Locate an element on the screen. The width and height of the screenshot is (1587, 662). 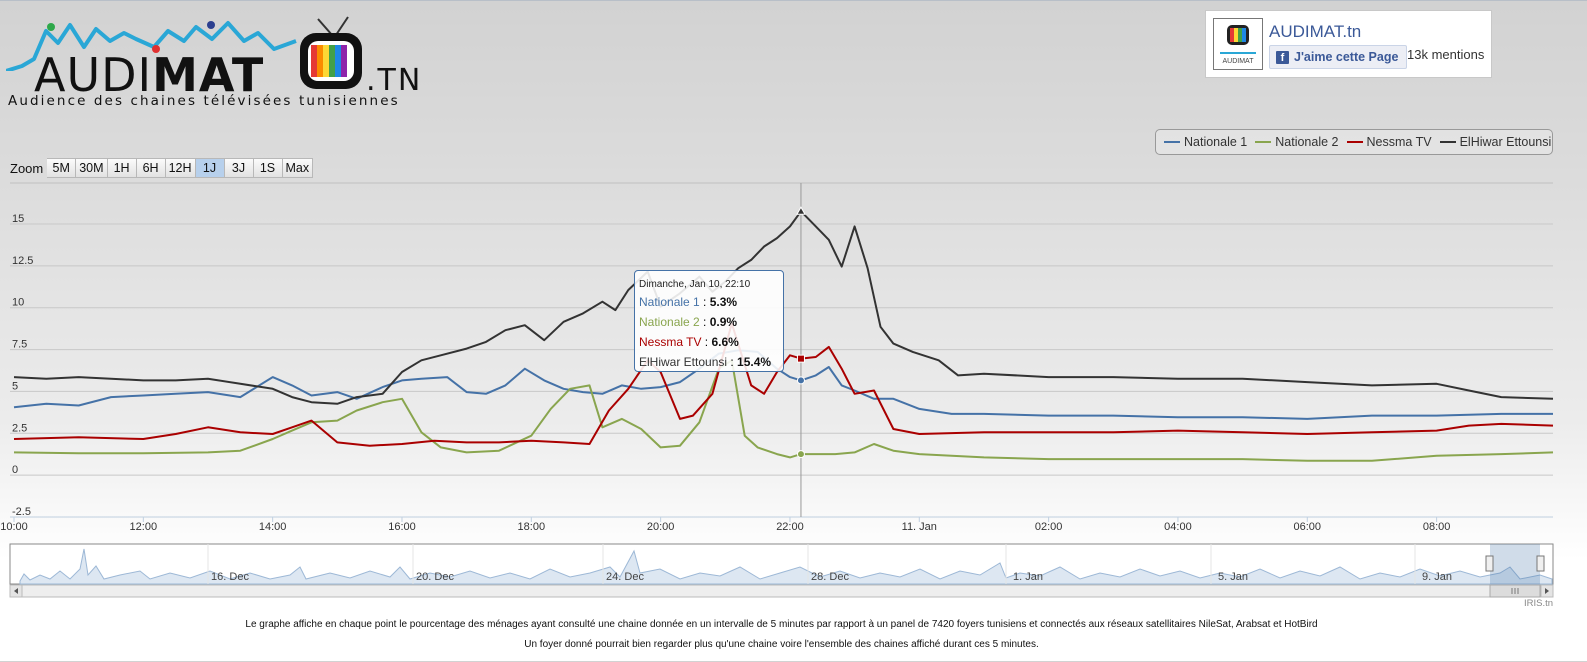
tooltip-series-label: Nationale 1 is located at coordinates (669, 302).